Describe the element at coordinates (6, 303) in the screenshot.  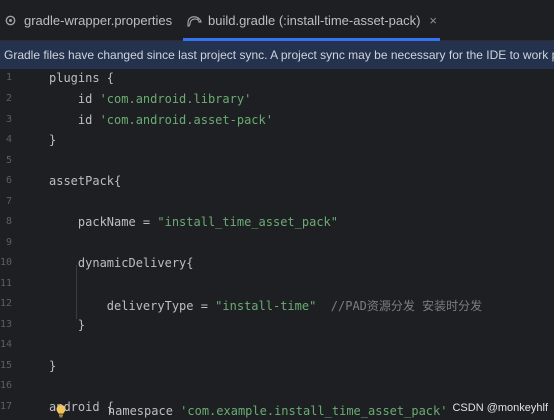
I see `line-number: 12` at that location.